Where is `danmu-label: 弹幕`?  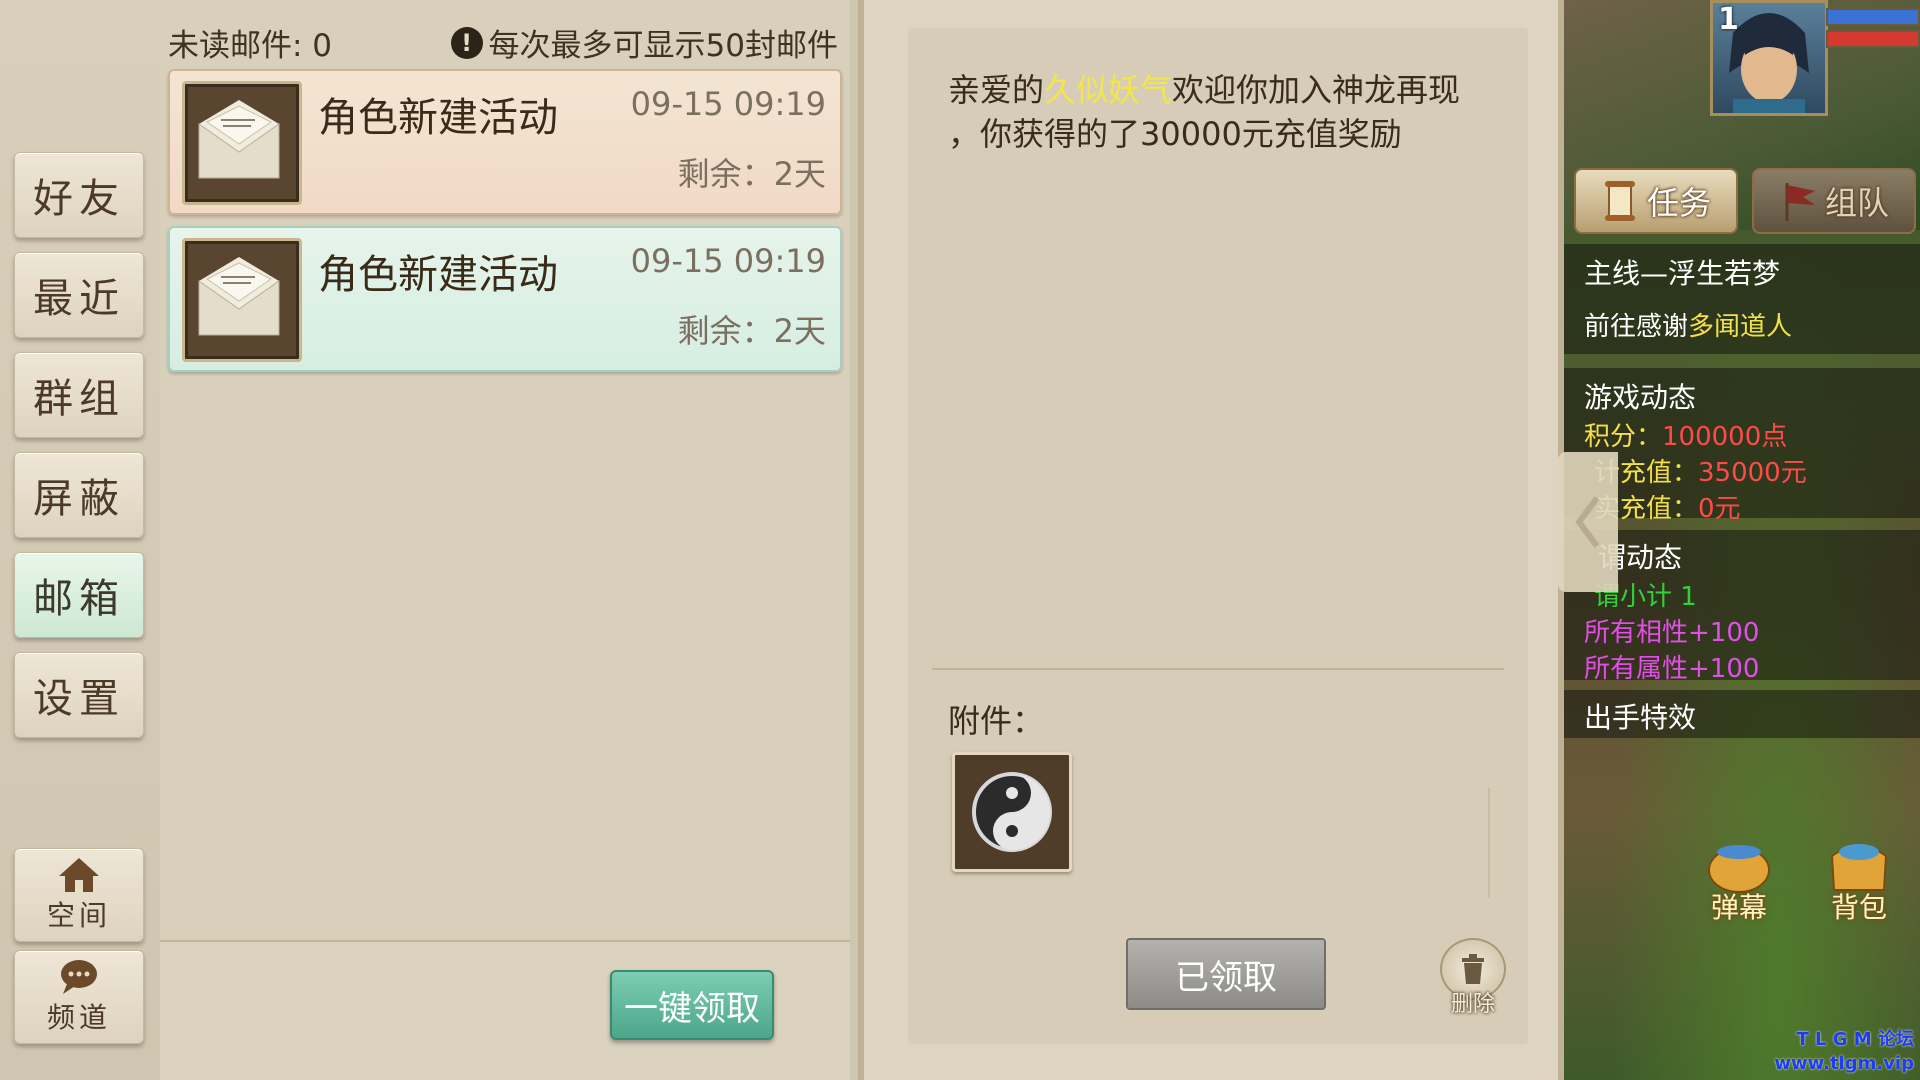 danmu-label: 弹幕 is located at coordinates (1738, 907).